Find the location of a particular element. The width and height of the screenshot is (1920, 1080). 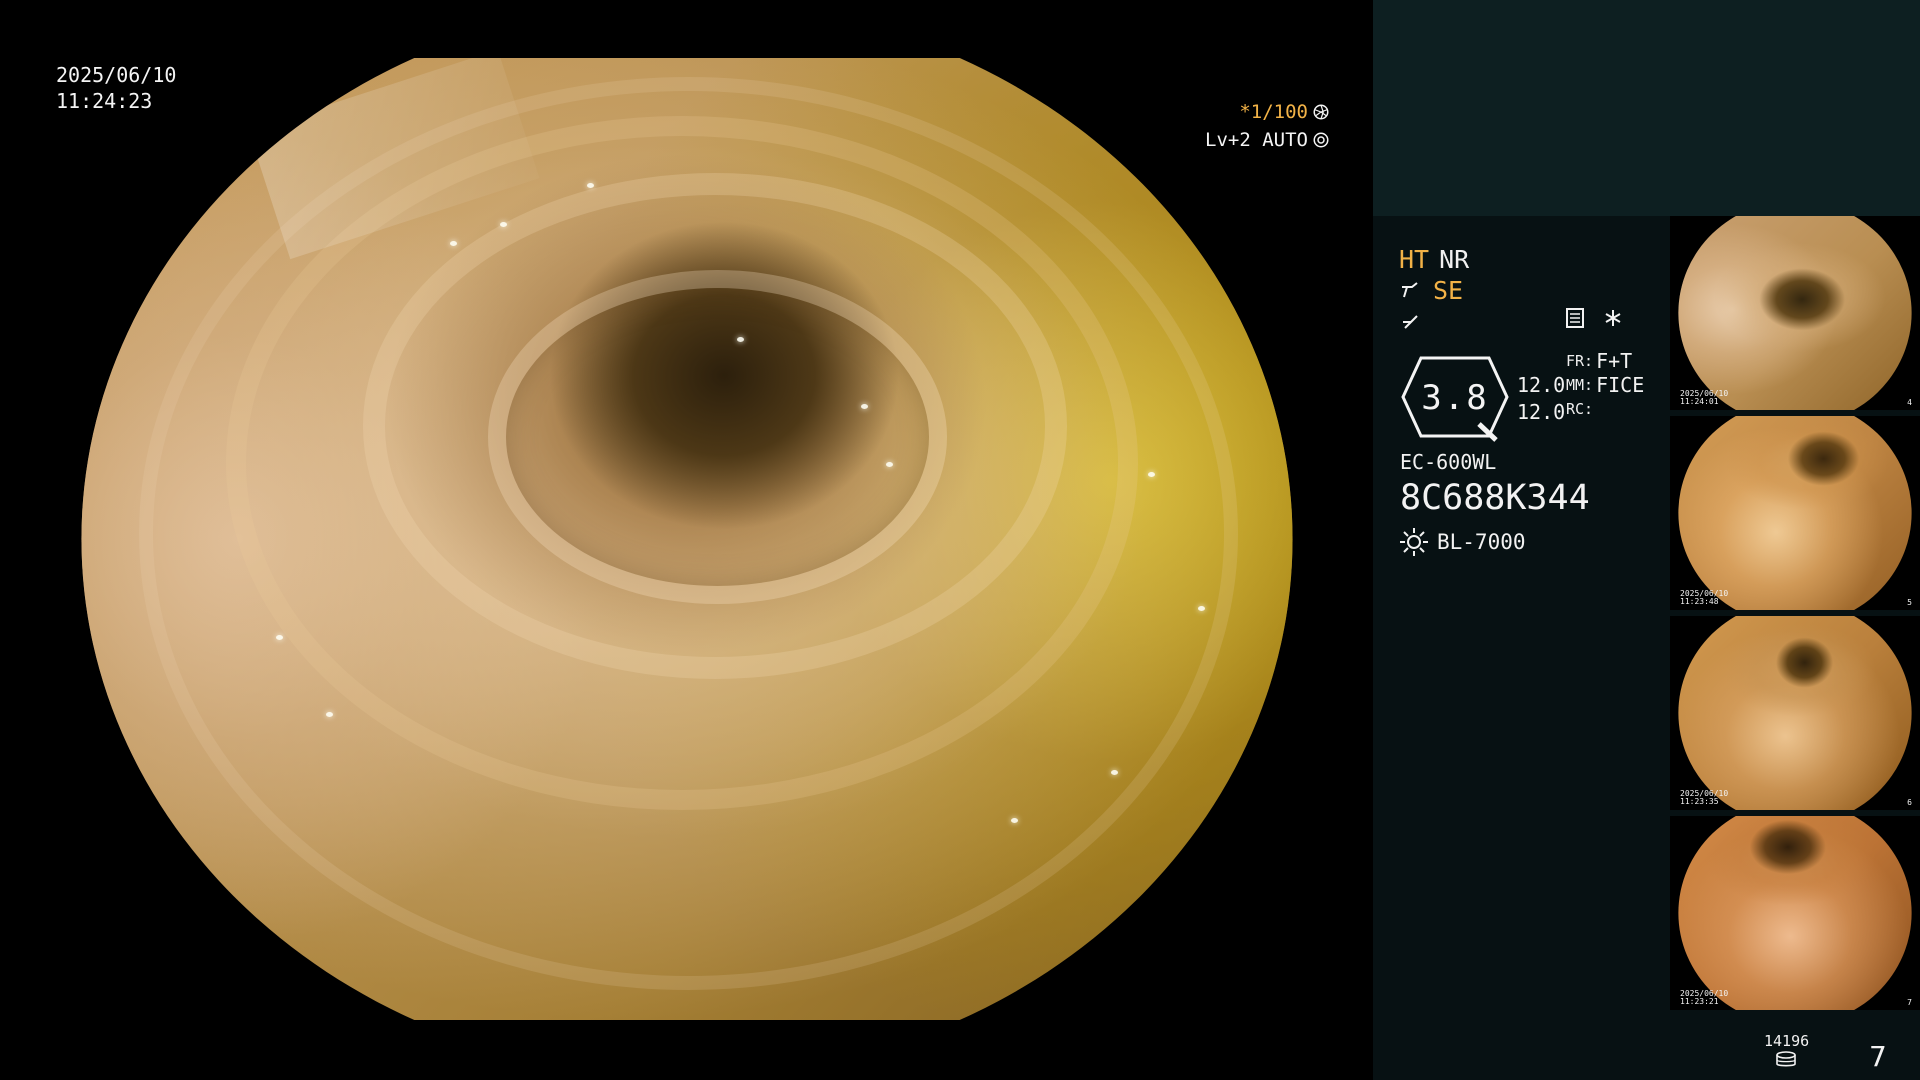

shutter-status: *1/100 is located at coordinates (1260, 112).